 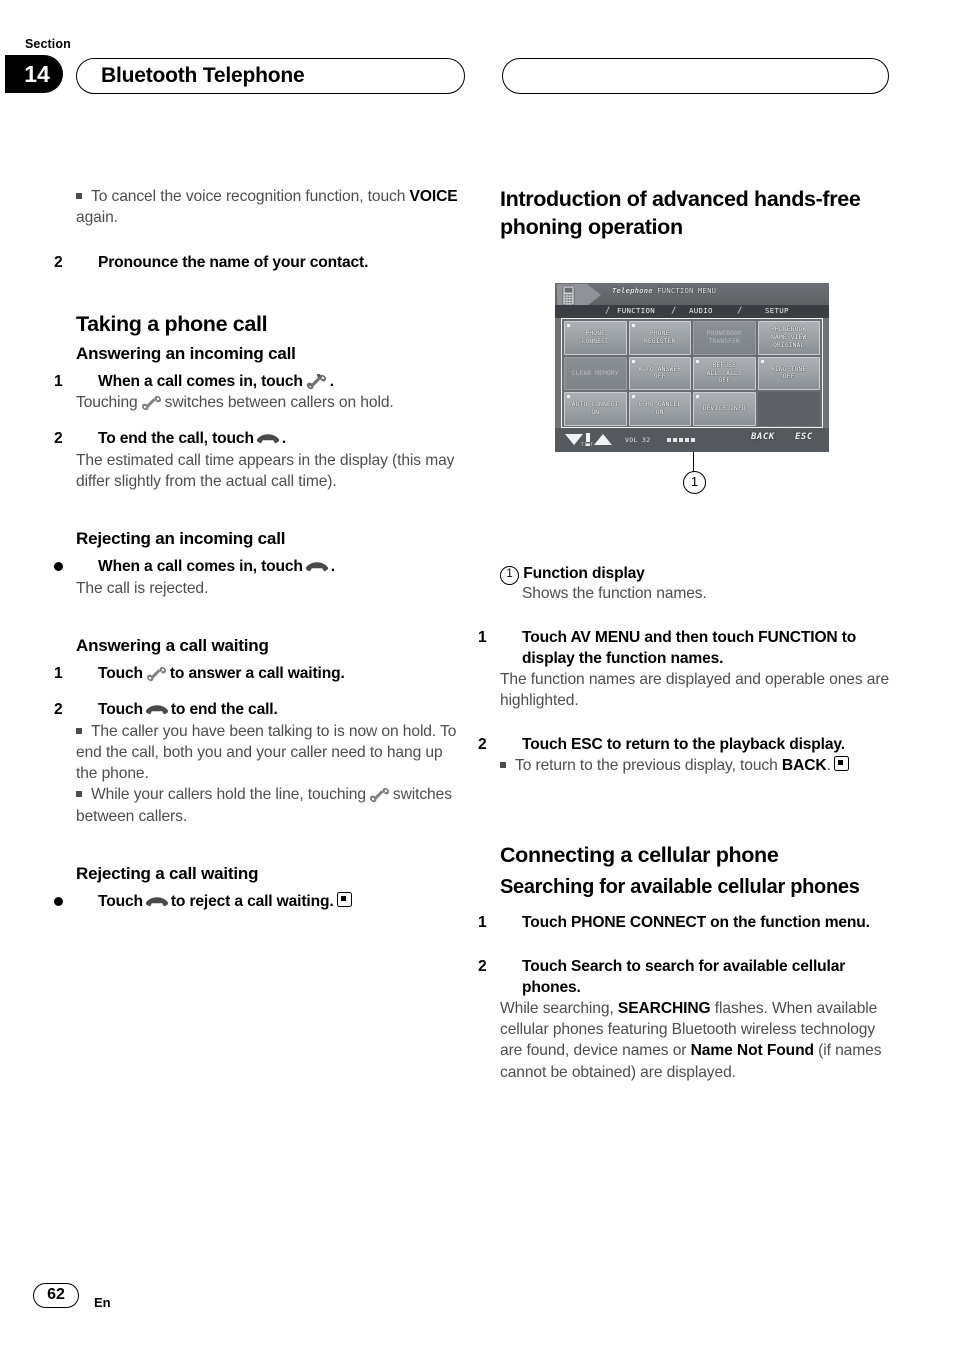 What do you see at coordinates (252, 902) in the screenshot?
I see `bullet-text-2: to reject a call waiting.` at bounding box center [252, 902].